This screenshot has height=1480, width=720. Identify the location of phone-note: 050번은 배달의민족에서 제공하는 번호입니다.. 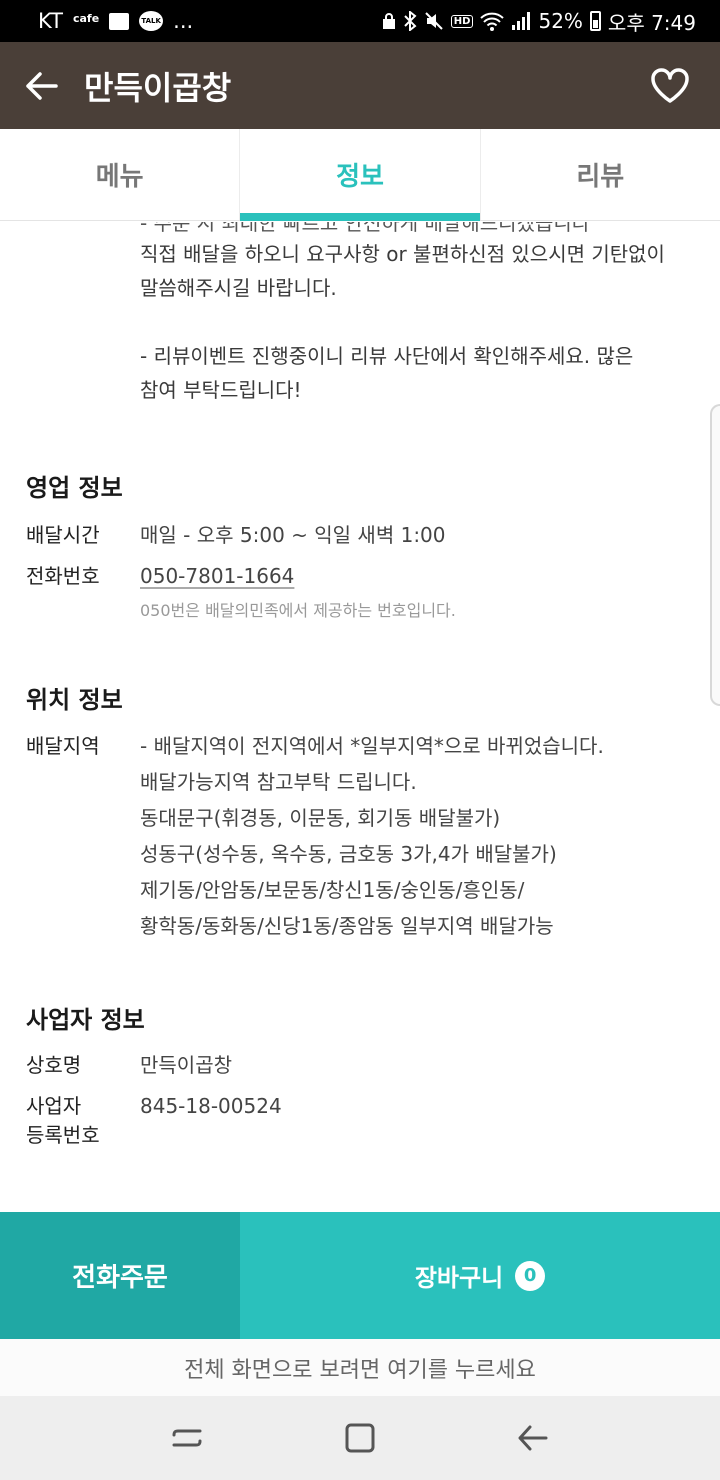
(298, 610).